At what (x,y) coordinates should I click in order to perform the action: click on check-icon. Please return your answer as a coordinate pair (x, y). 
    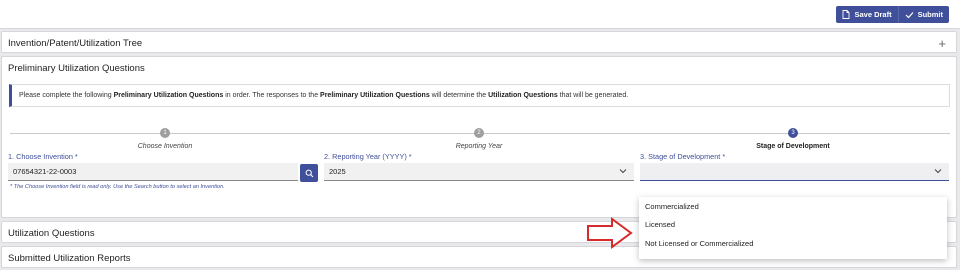
    Looking at the image, I should click on (909, 14).